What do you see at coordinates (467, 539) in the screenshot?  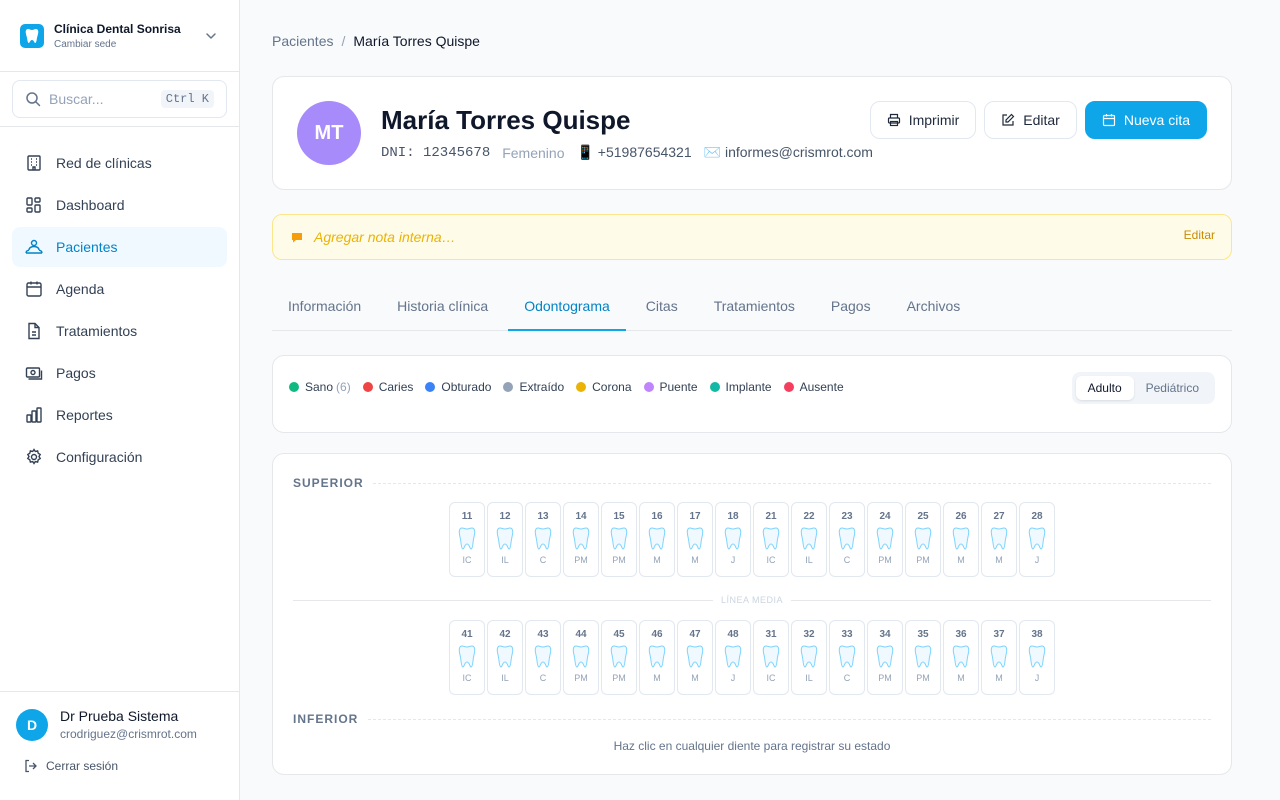 I see `tooth-11: 11 IC` at bounding box center [467, 539].